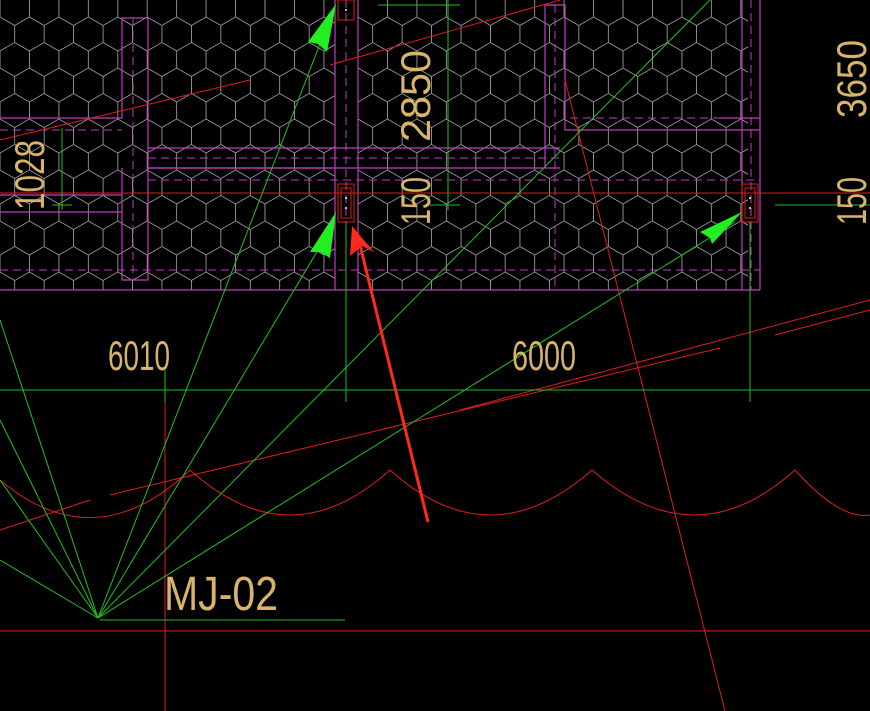  I want to click on dim-left-partial: 1028, so click(29, 175).